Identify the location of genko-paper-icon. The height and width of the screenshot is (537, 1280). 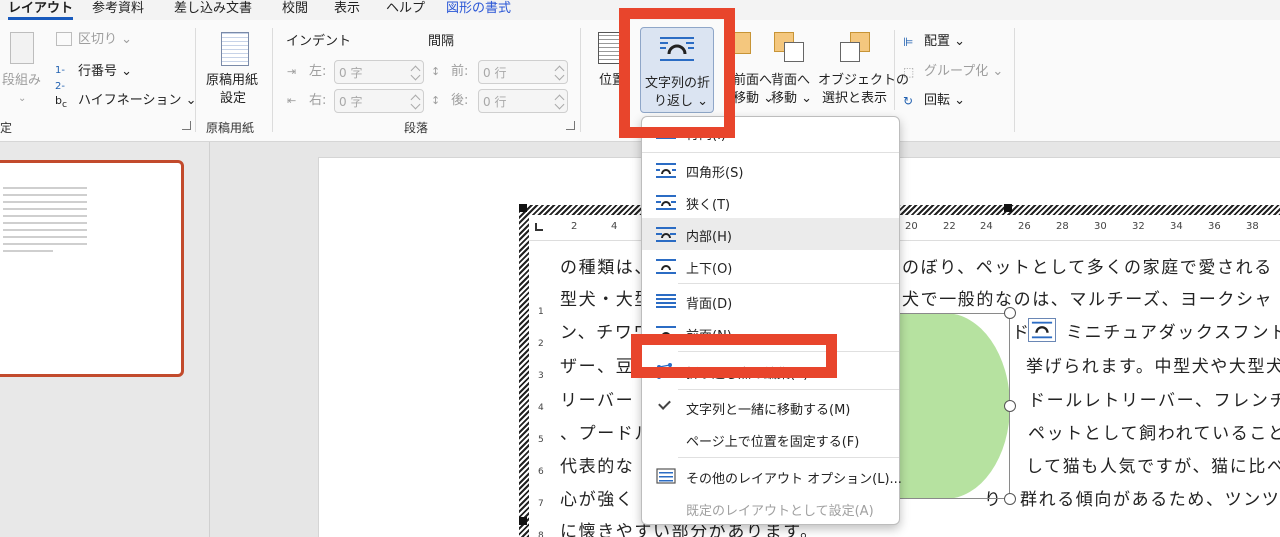
(235, 49).